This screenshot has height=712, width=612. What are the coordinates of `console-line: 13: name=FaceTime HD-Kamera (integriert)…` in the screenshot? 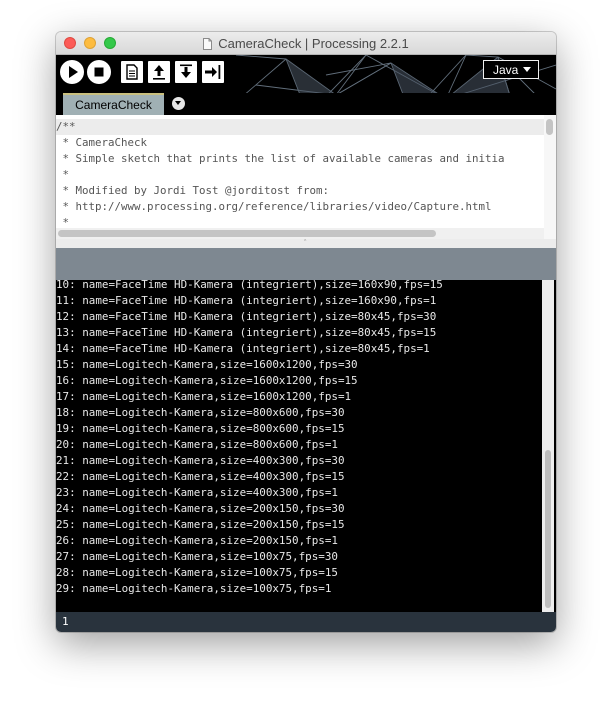 It's located at (246, 332).